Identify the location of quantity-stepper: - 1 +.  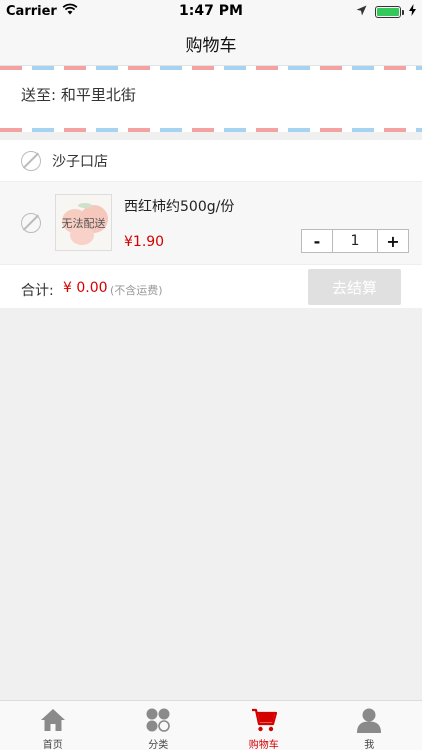
(355, 241).